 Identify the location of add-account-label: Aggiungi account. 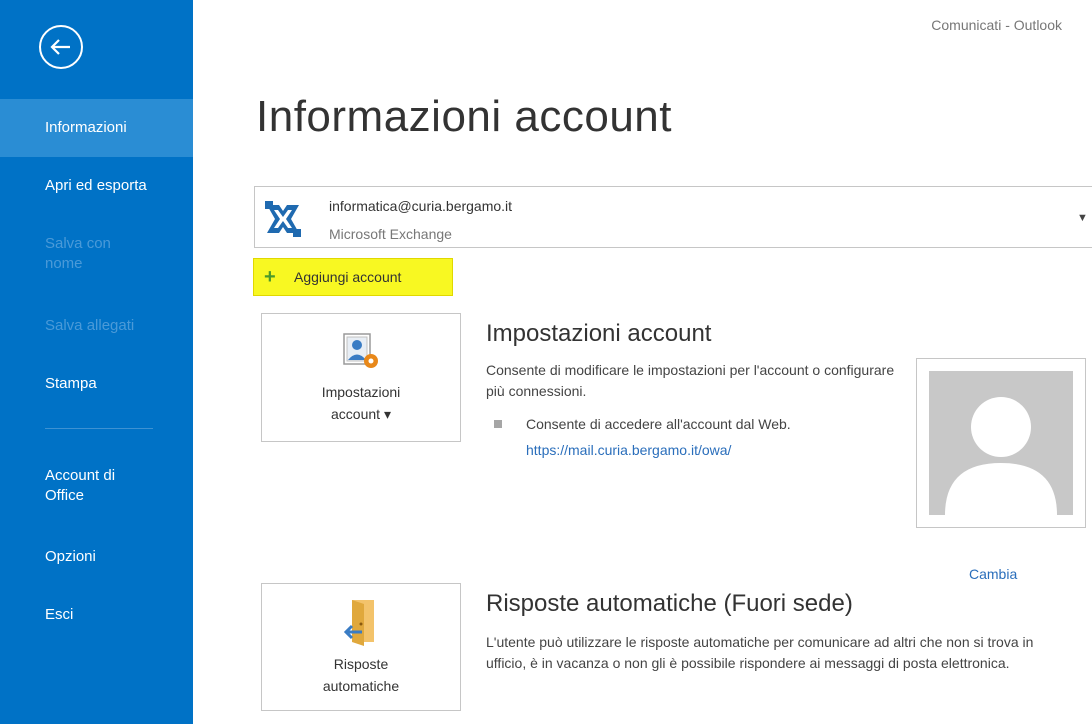
(348, 277).